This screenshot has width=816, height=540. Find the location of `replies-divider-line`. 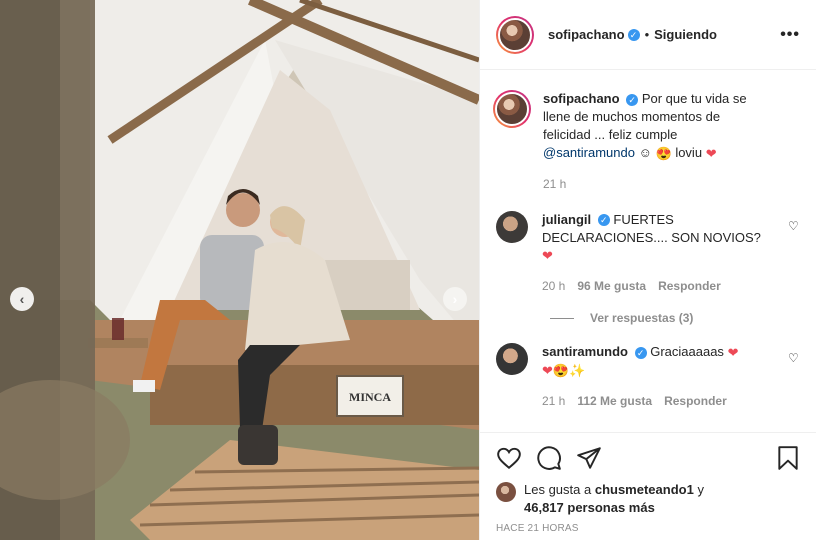

replies-divider-line is located at coordinates (562, 318).